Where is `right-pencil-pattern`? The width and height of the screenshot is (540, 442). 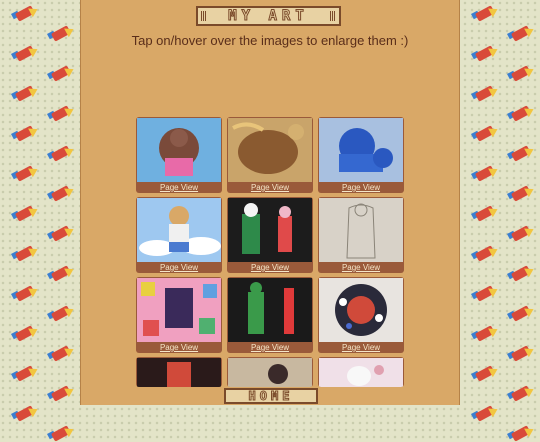 right-pencil-pattern is located at coordinates (500, 221).